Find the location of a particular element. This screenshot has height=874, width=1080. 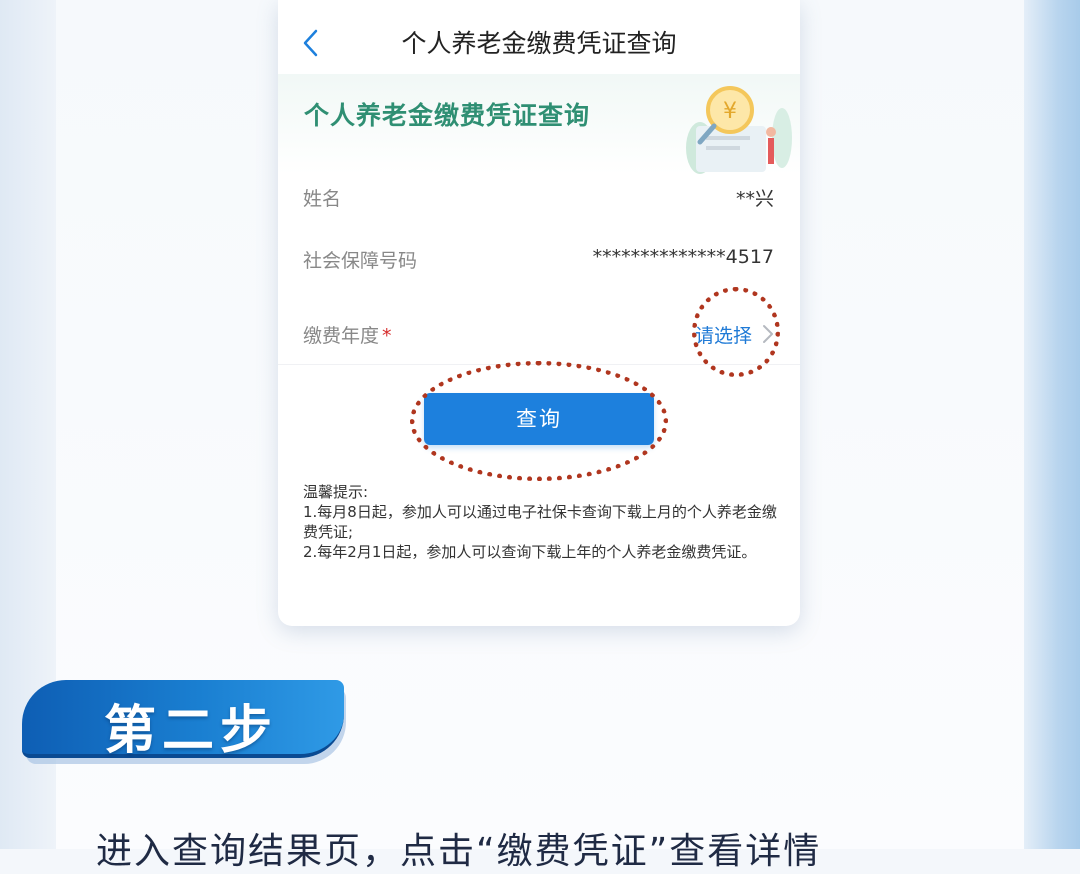

name-row: 姓名 **兴 is located at coordinates (538, 196).